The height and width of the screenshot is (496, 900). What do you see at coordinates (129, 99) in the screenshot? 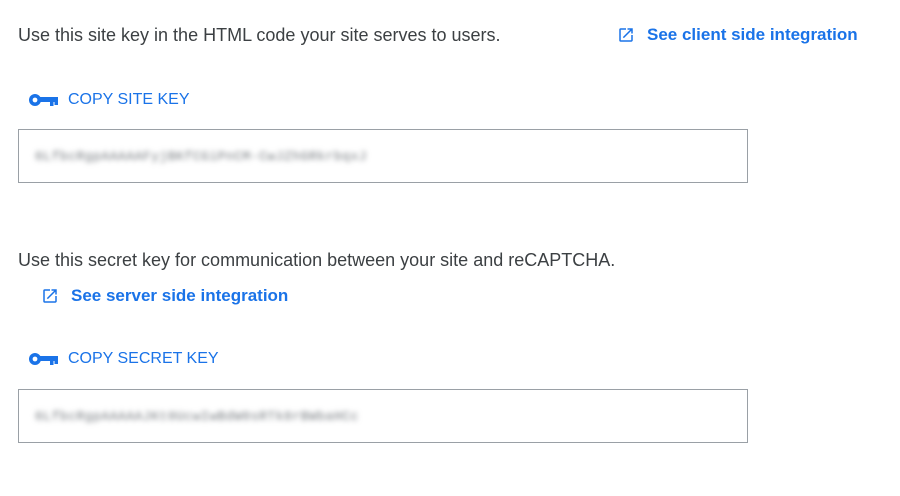
I see `copy-site-key-label: COPY SITE KEY` at bounding box center [129, 99].